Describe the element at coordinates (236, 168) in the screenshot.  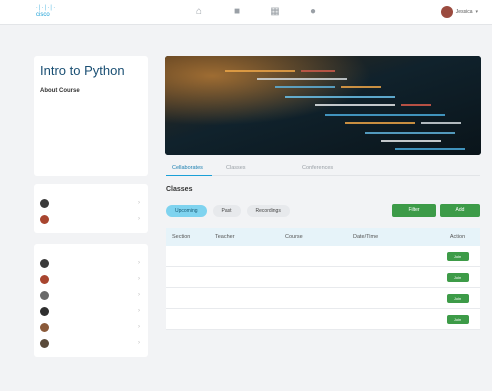
I see `tab-classes: Classes` at that location.